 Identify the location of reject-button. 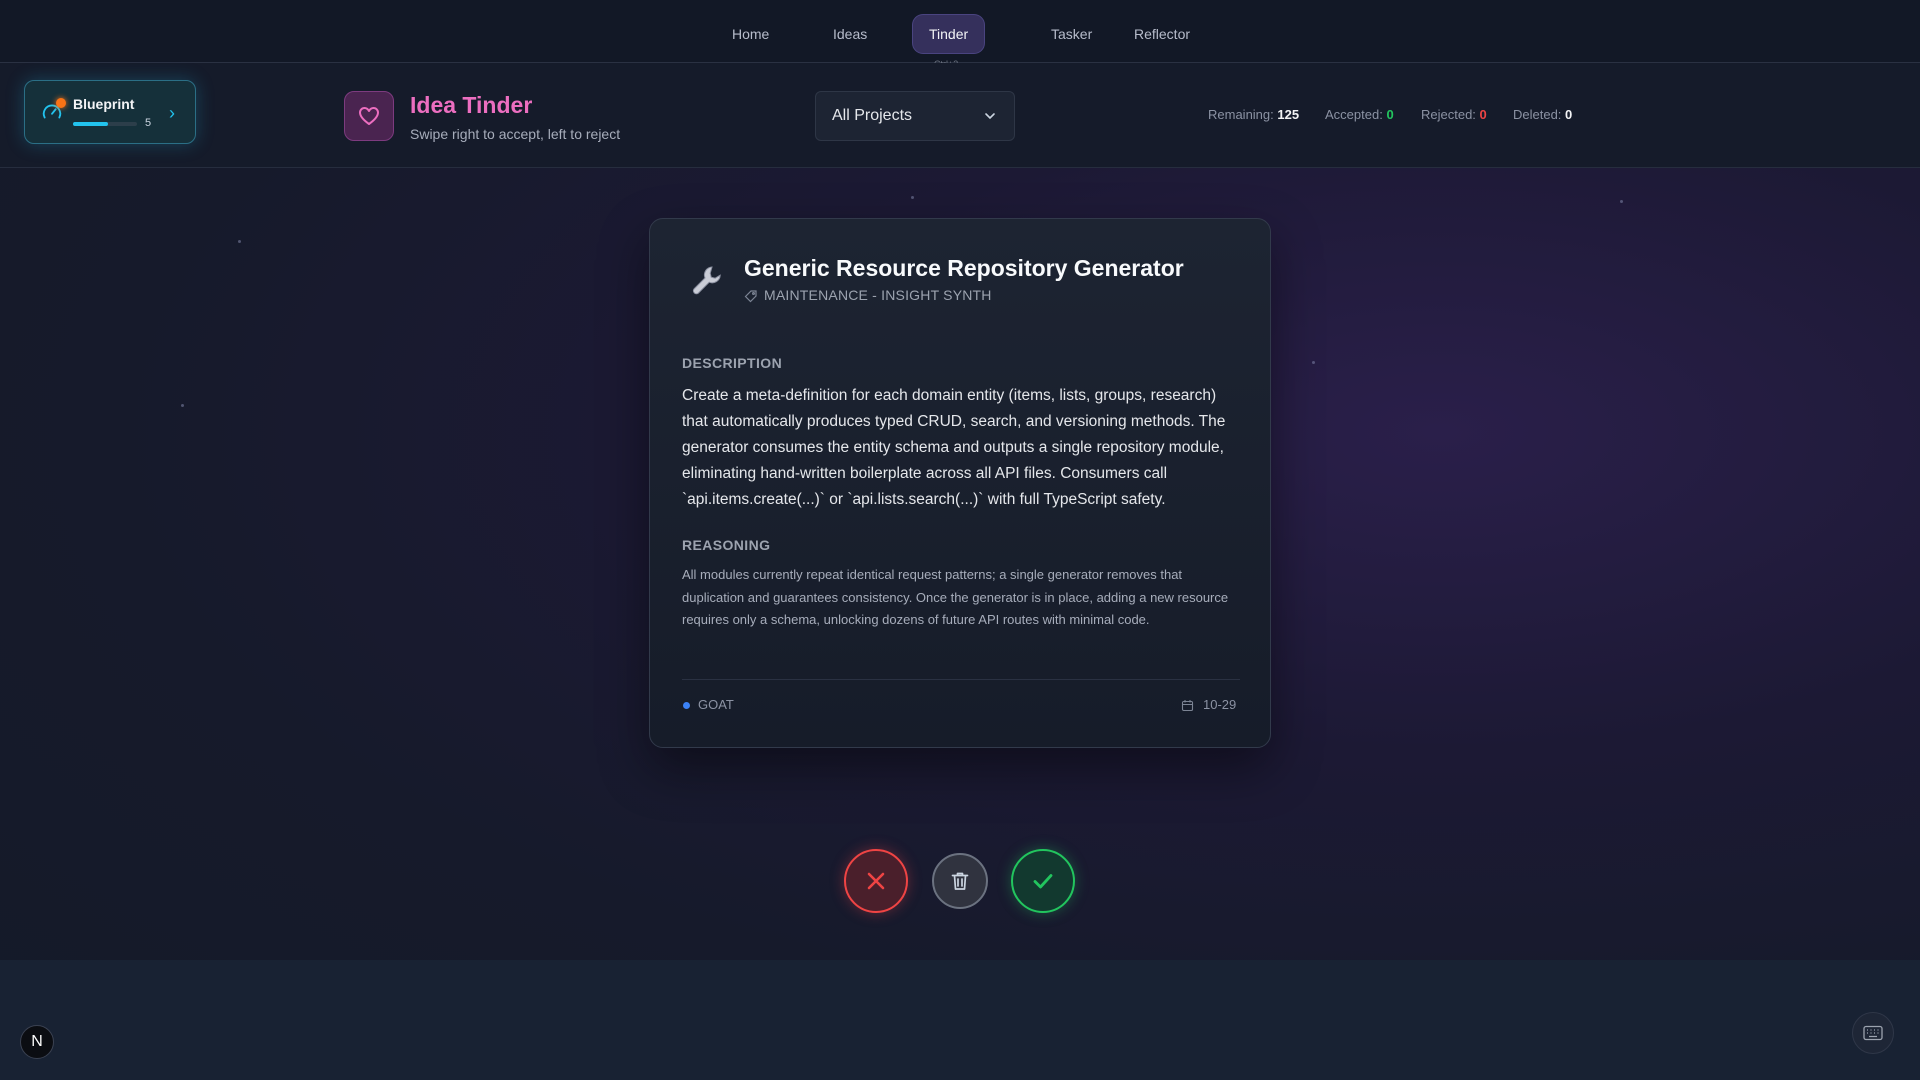
(876, 881).